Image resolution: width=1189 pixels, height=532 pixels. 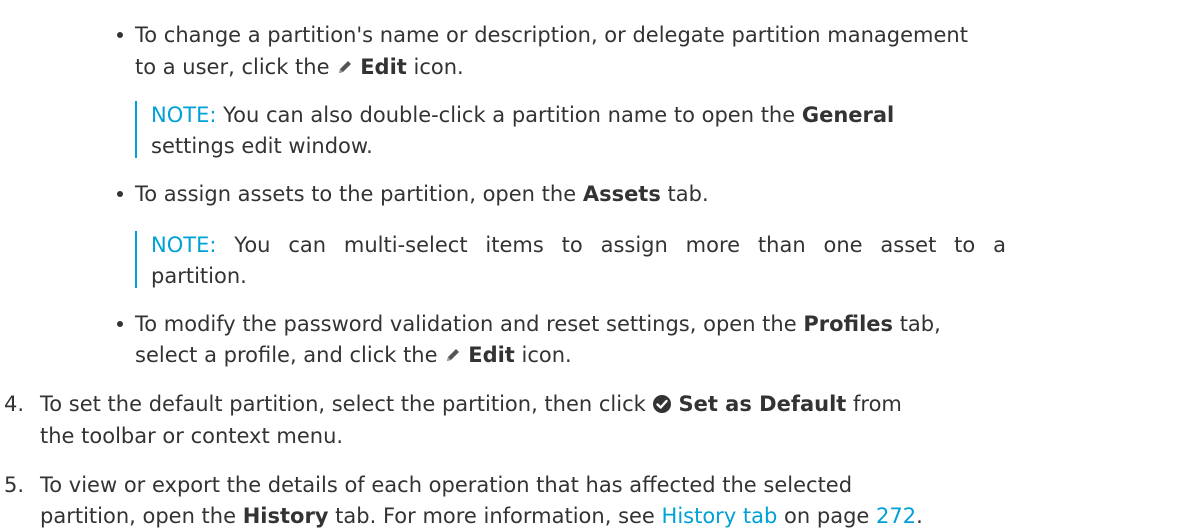 What do you see at coordinates (14, 485) in the screenshot?
I see `step-5-number: 5.` at bounding box center [14, 485].